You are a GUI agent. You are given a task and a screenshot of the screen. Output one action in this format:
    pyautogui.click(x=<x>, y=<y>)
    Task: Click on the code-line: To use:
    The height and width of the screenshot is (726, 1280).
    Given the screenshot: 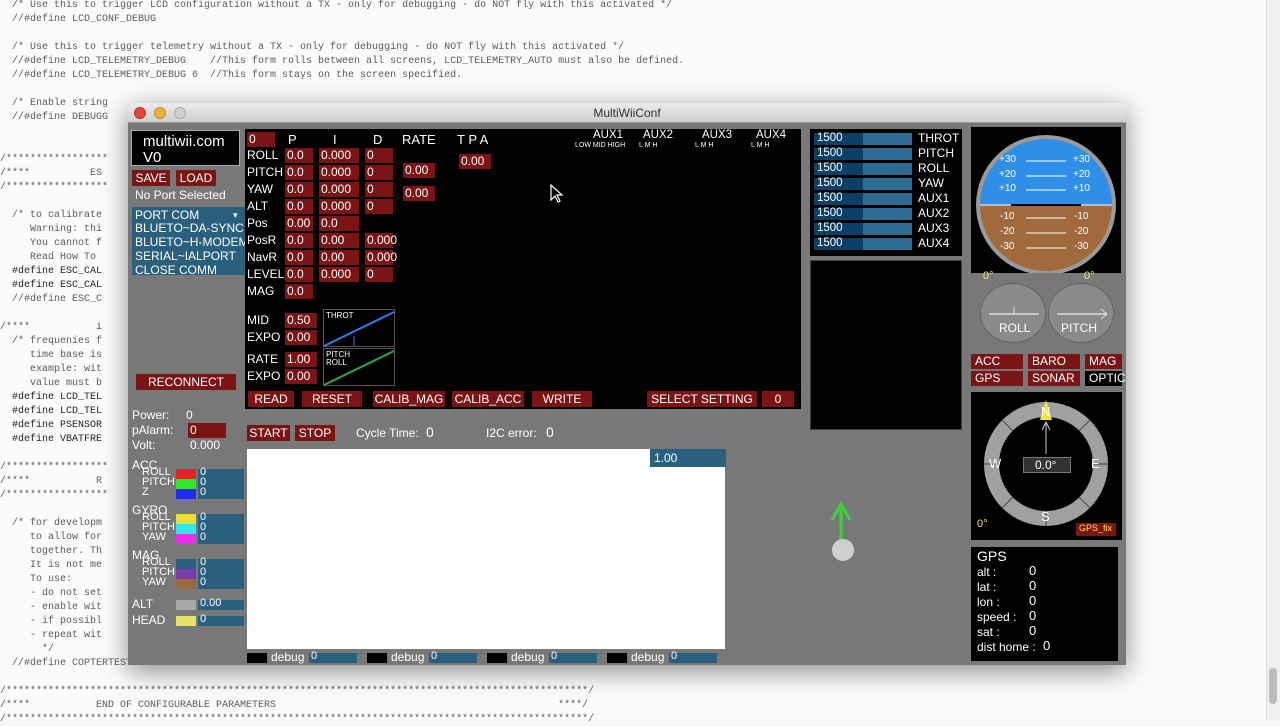 What is the action you would take?
    pyautogui.click(x=36, y=579)
    